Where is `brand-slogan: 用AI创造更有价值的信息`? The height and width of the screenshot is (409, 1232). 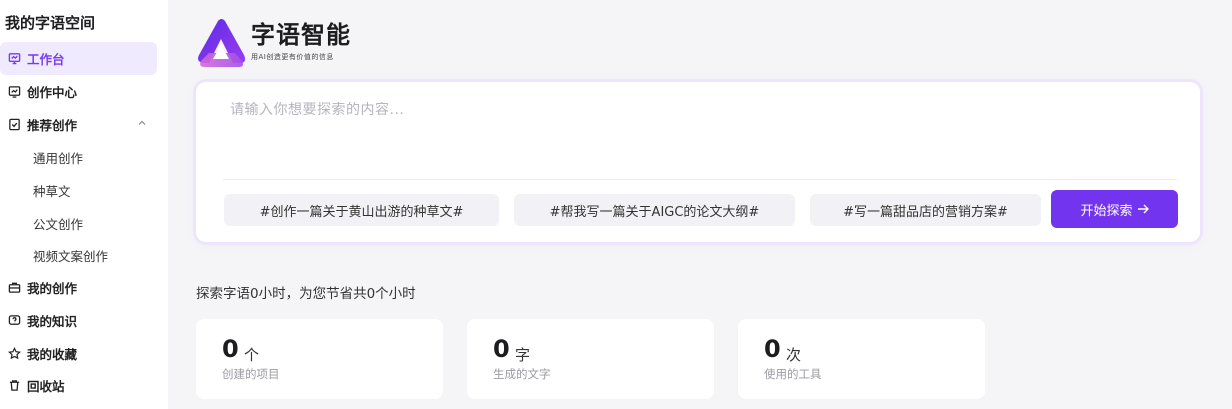
brand-slogan: 用AI创造更有价值的信息 is located at coordinates (292, 57).